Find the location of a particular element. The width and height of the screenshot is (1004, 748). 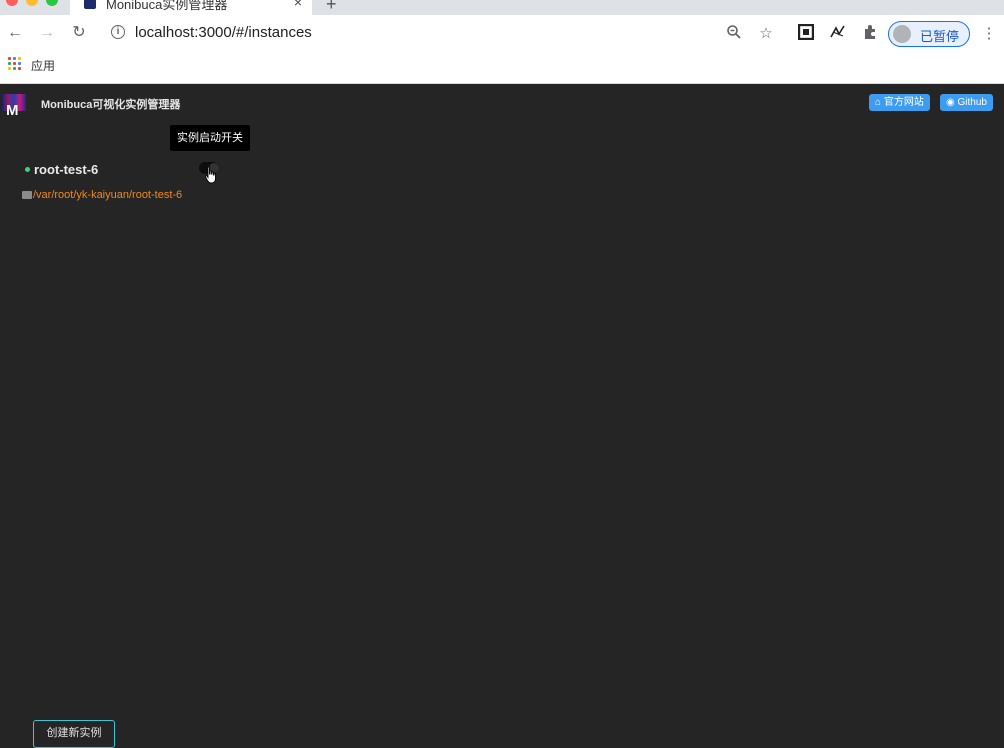

forward-arrow-icon: → is located at coordinates (47, 33).